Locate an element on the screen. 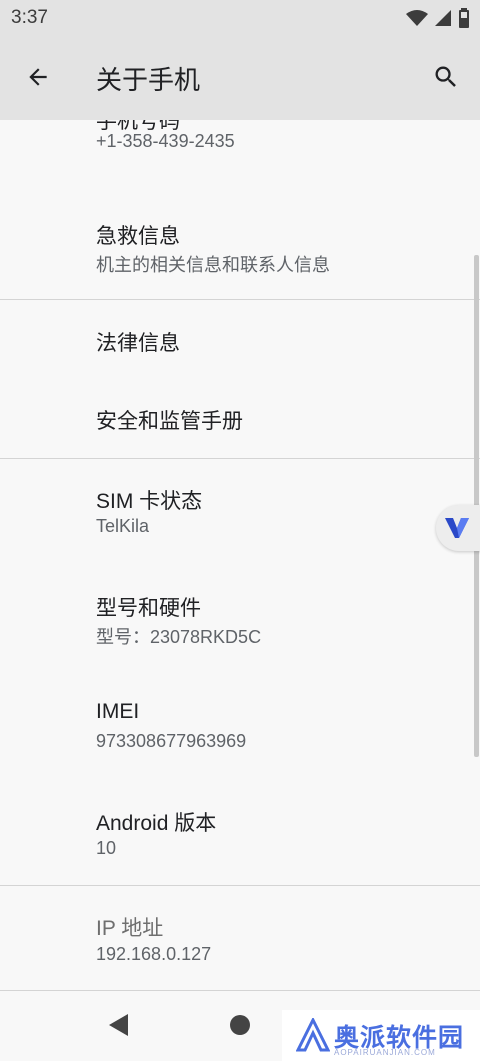 This screenshot has width=480, height=1061. search-icon is located at coordinates (445, 76).